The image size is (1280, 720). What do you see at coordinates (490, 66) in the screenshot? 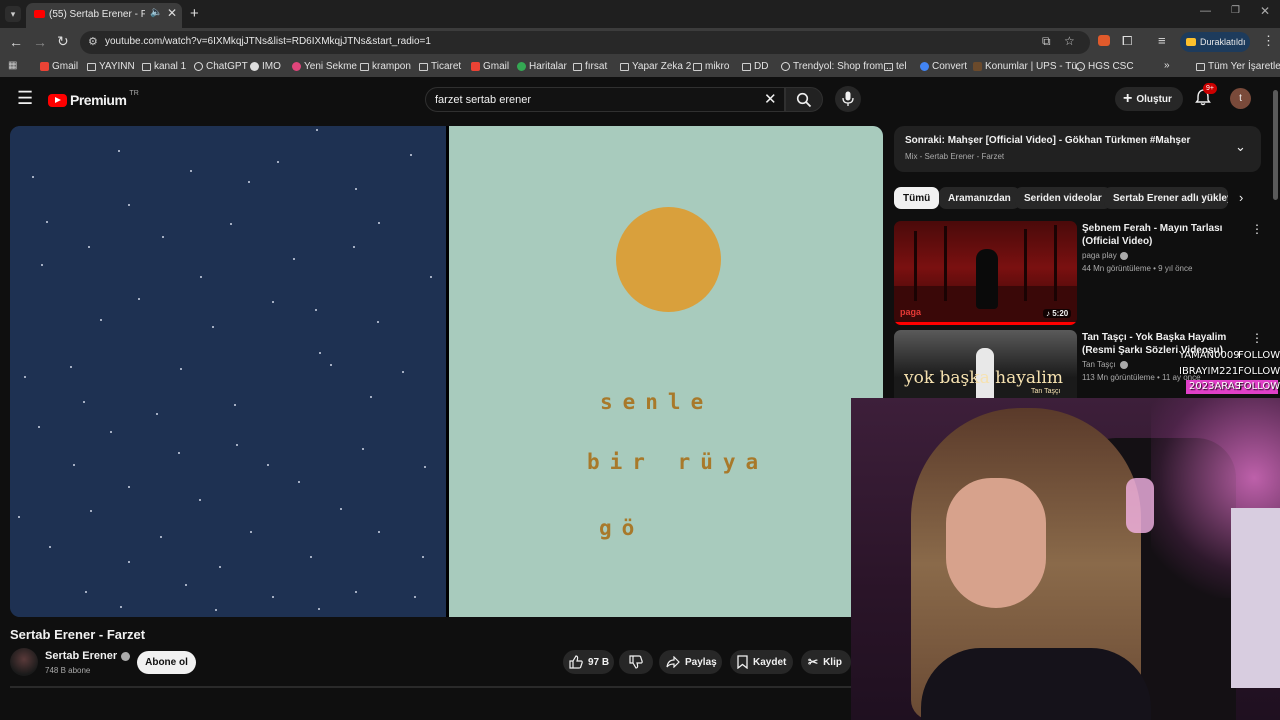
I see `bookmark-gmail-2: Gmail` at bounding box center [490, 66].